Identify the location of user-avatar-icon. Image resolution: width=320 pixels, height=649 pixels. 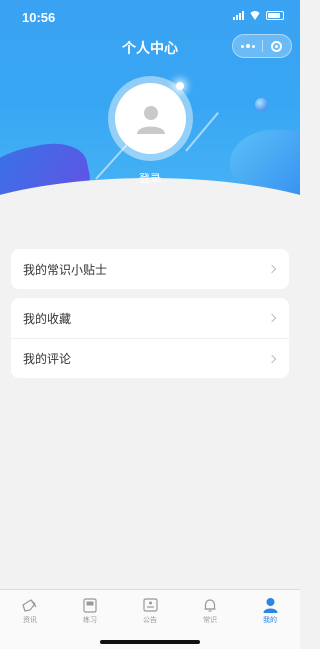
(150, 119).